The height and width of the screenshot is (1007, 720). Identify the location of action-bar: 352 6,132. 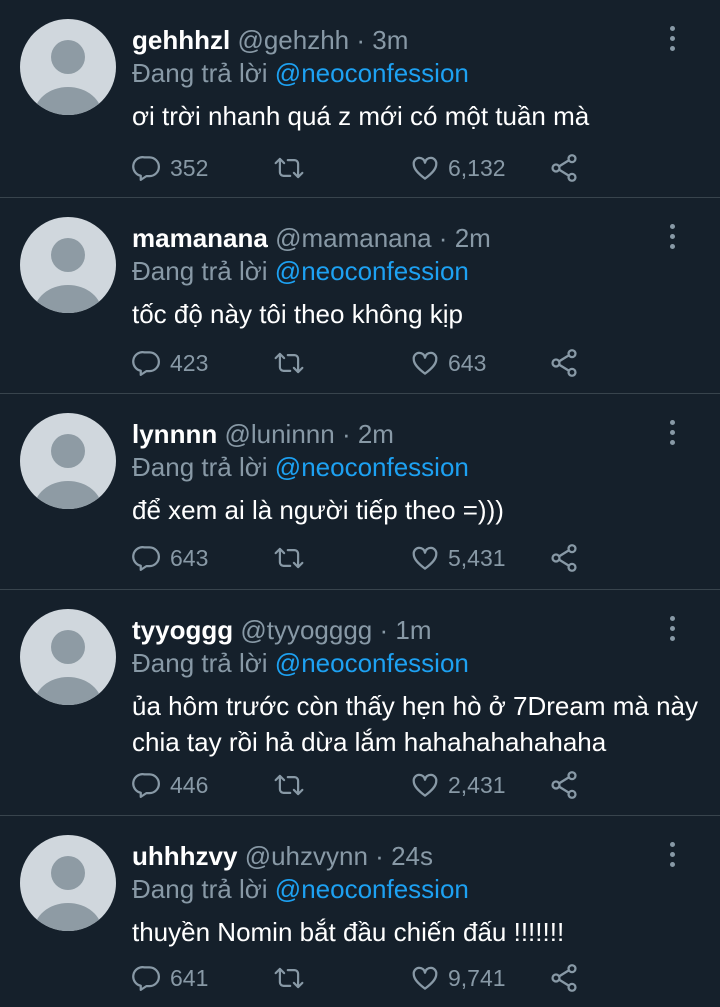
(362, 168).